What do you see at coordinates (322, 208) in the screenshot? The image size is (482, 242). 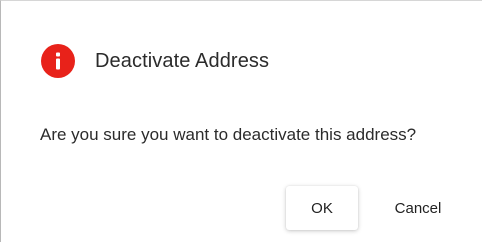 I see `ok-button: OK` at bounding box center [322, 208].